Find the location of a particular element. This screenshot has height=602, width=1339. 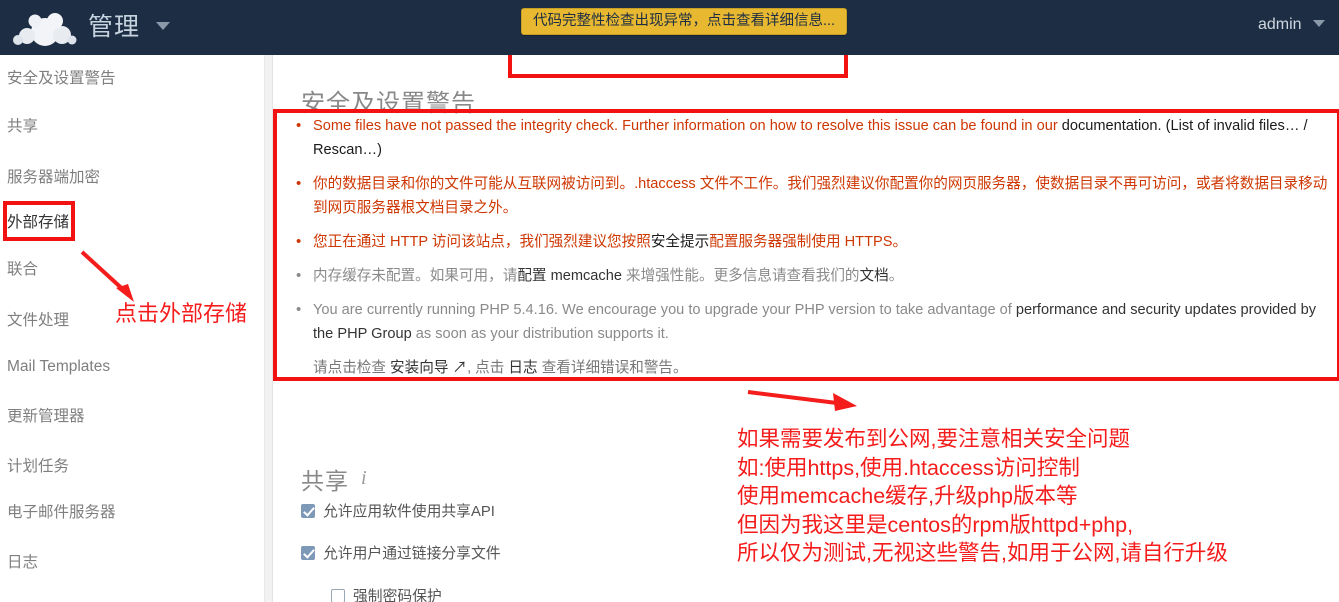

user-menu: admin is located at coordinates (1291, 25).